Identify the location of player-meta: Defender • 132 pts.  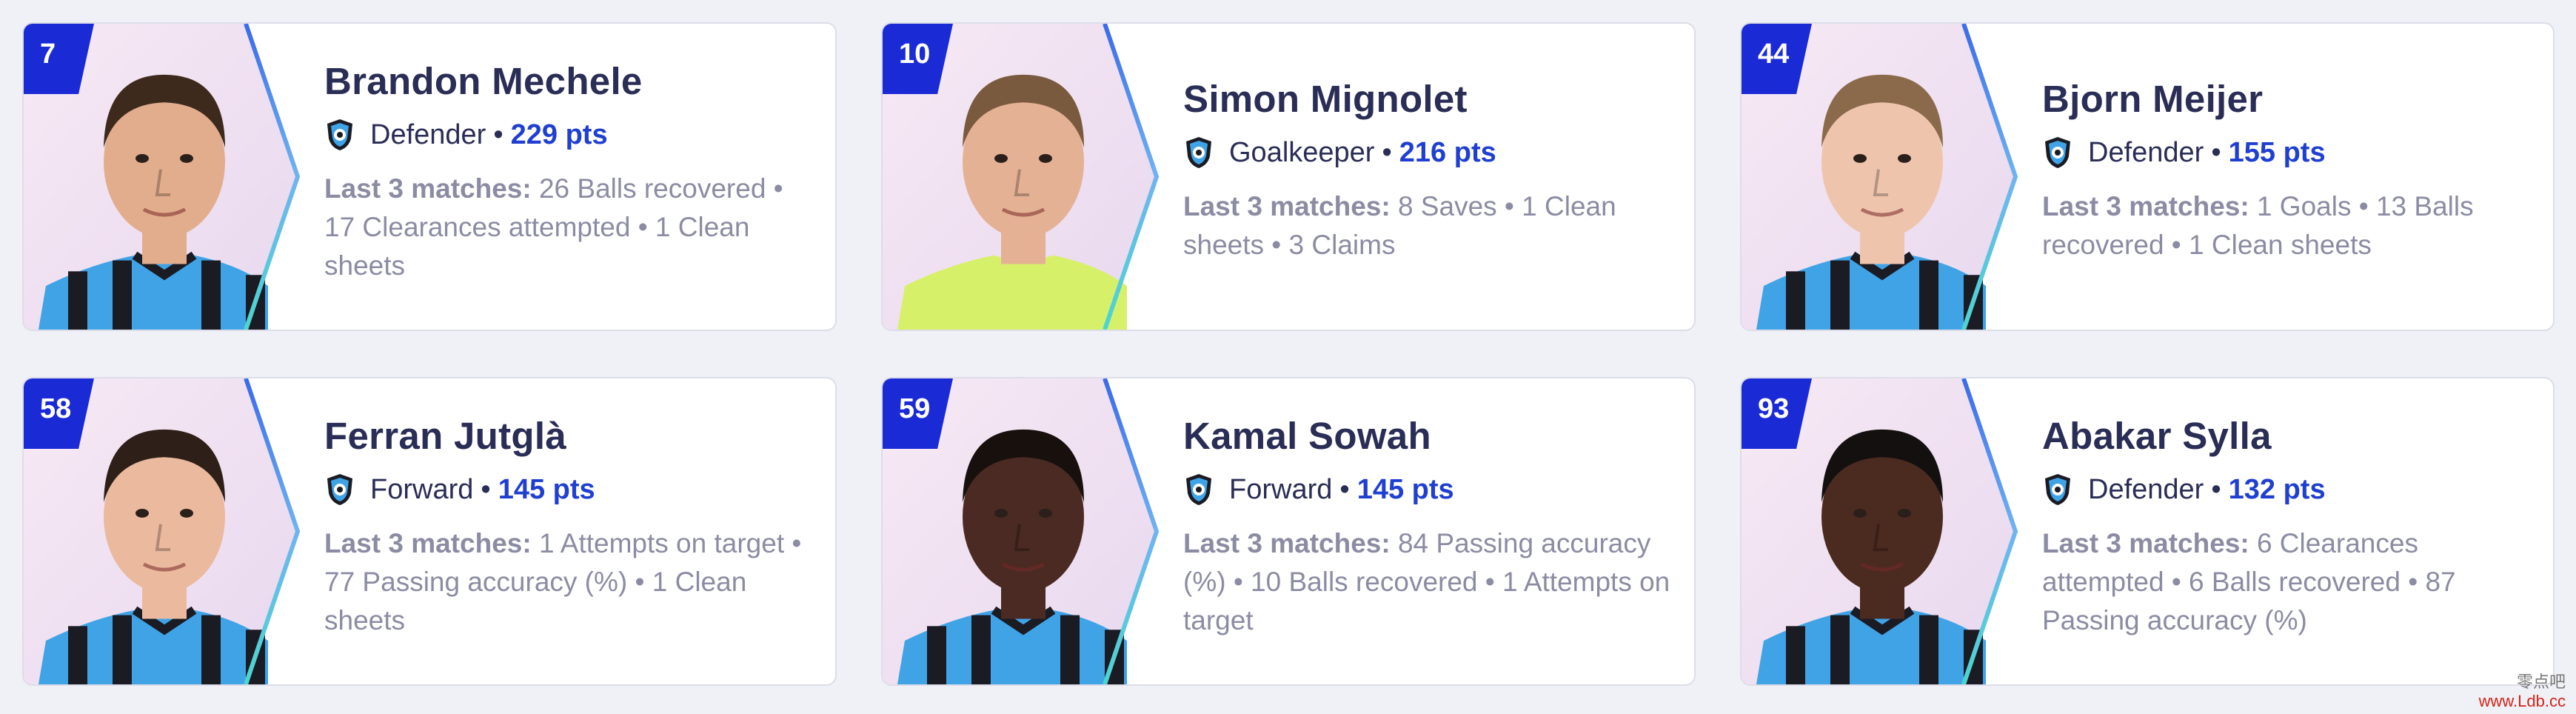
(2286, 490).